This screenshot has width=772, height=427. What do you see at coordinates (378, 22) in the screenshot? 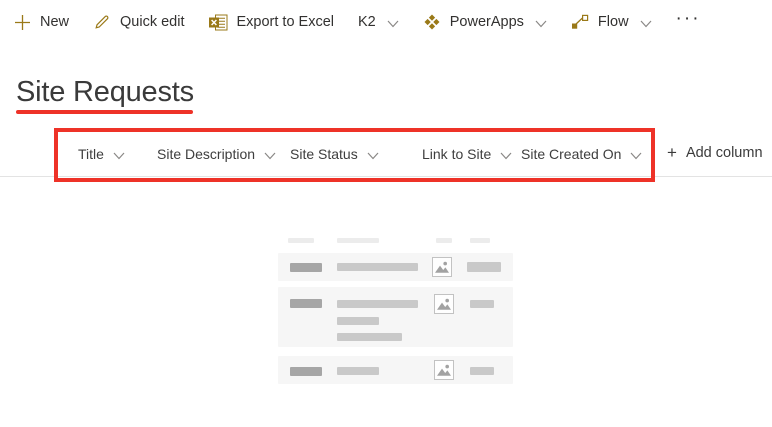
I see `k2-menu-button: K2` at bounding box center [378, 22].